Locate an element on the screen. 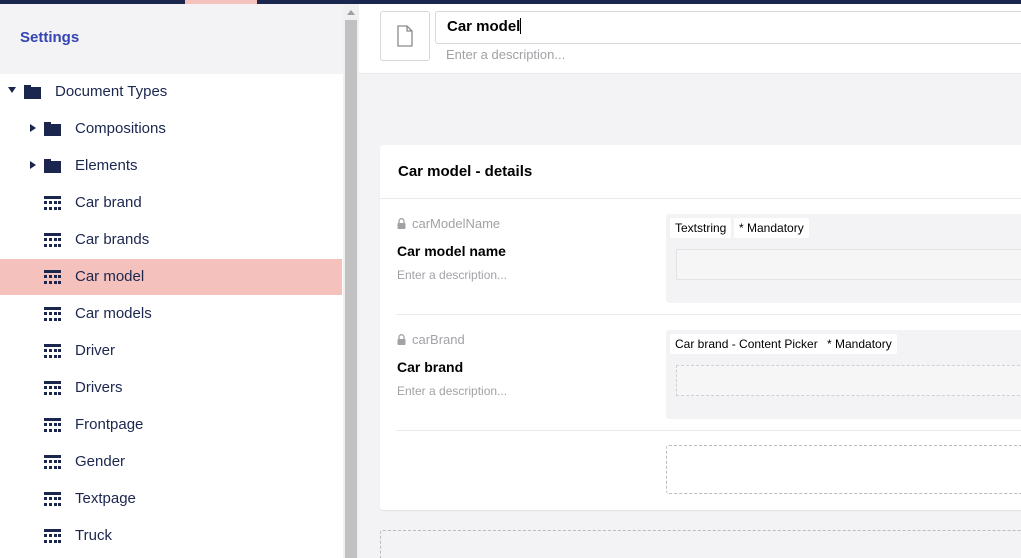  sidebar-item-driver: Driver is located at coordinates (171, 351).